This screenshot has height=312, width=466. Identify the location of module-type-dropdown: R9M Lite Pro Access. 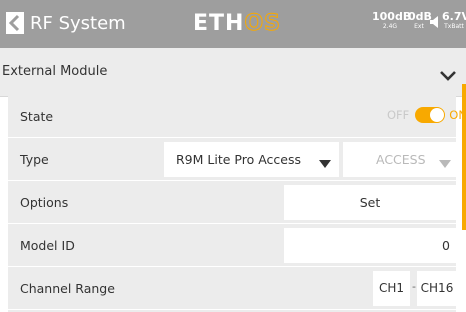
(251, 159).